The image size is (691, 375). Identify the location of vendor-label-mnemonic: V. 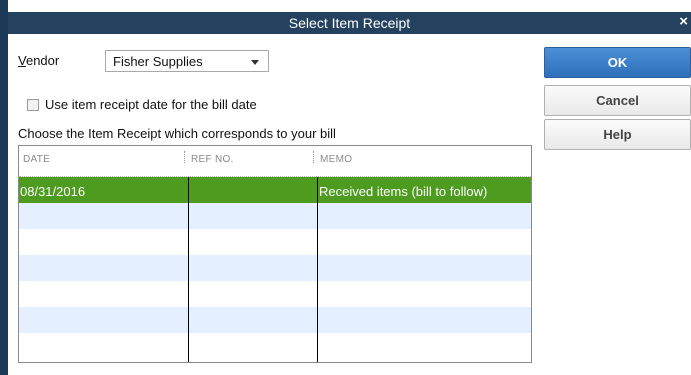
(22, 60).